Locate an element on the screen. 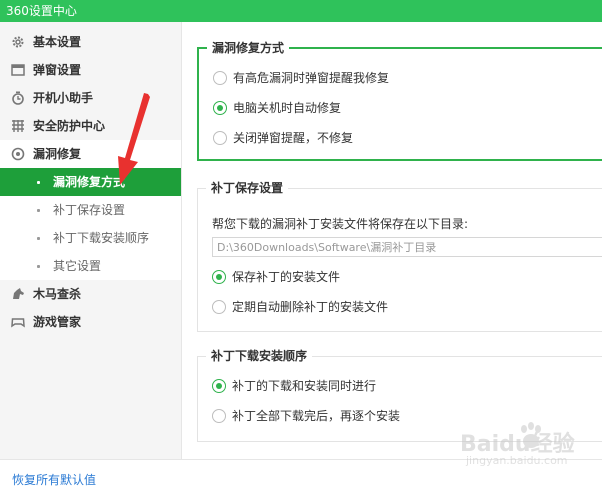 The width and height of the screenshot is (602, 492). sidebar-item-label: 基本设置 is located at coordinates (57, 42).